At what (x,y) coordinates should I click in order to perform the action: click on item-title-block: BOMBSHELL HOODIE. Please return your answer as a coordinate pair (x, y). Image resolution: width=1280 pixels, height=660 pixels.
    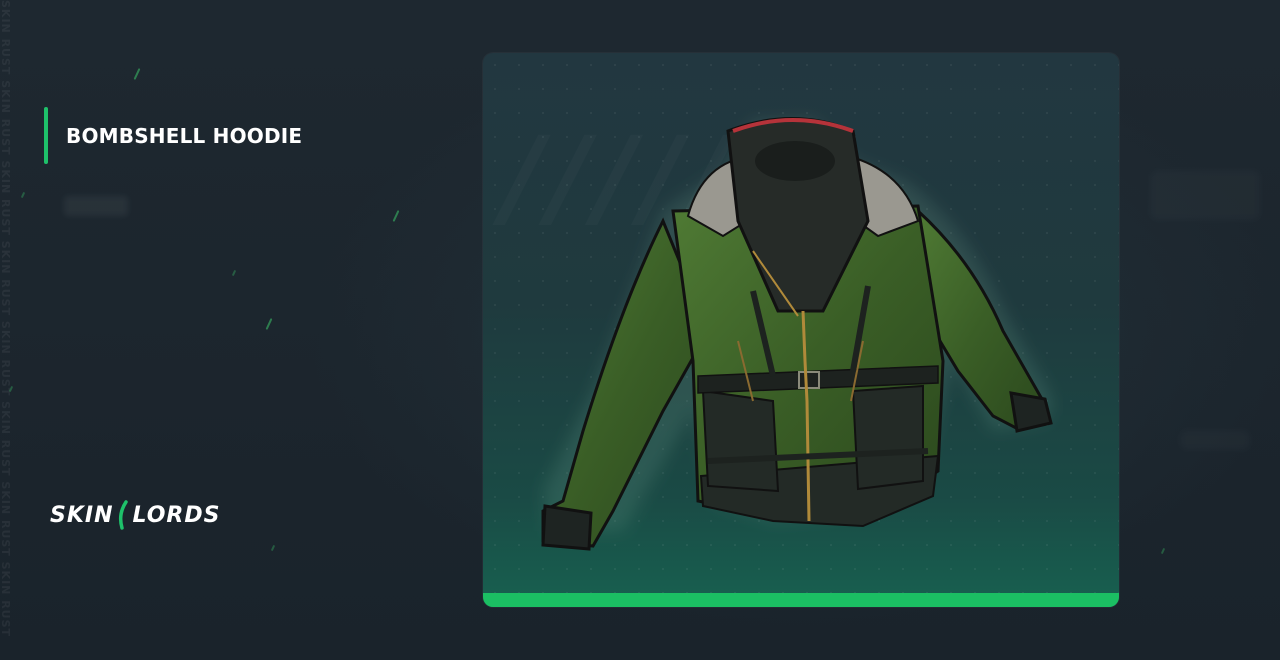
    Looking at the image, I should click on (173, 135).